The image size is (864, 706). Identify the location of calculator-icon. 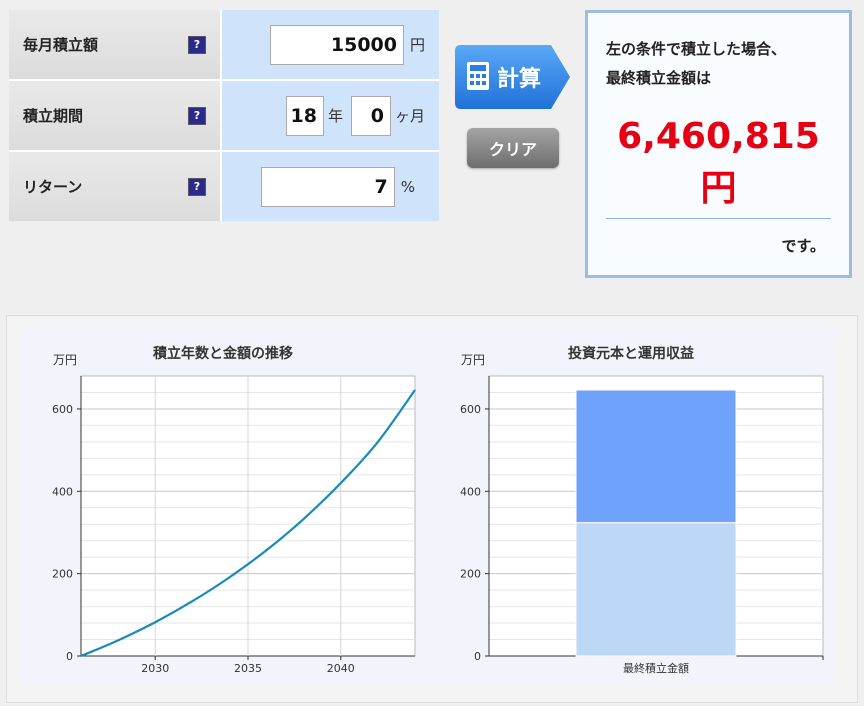
(478, 76).